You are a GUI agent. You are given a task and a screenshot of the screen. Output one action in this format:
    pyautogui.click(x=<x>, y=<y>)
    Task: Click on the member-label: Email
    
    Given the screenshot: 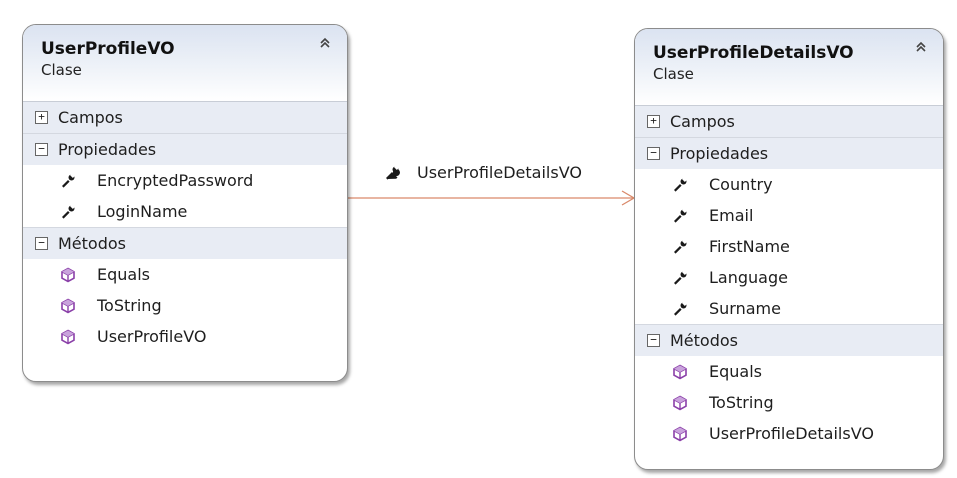 What is the action you would take?
    pyautogui.click(x=731, y=215)
    